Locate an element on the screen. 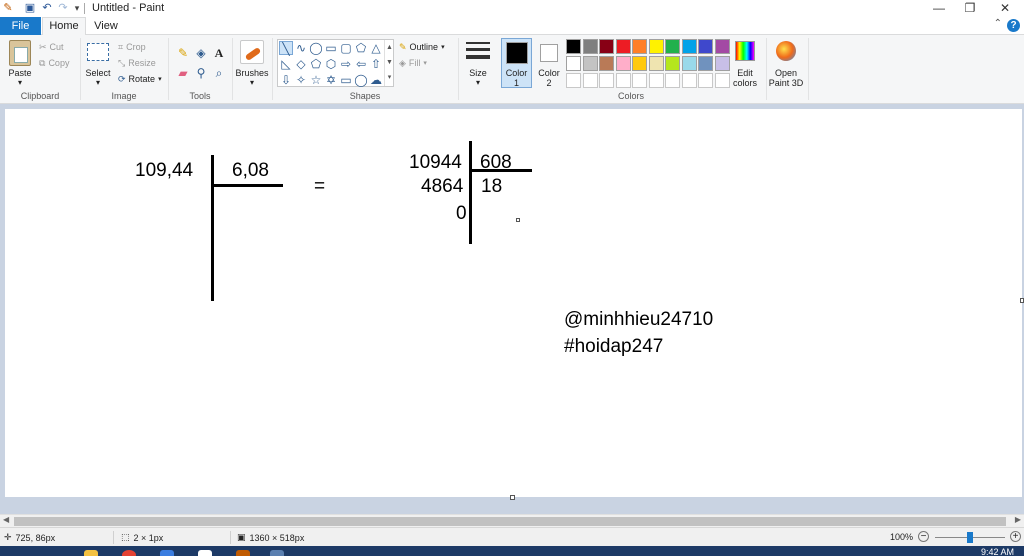  line-shape-icon: ╲ is located at coordinates (286, 48).